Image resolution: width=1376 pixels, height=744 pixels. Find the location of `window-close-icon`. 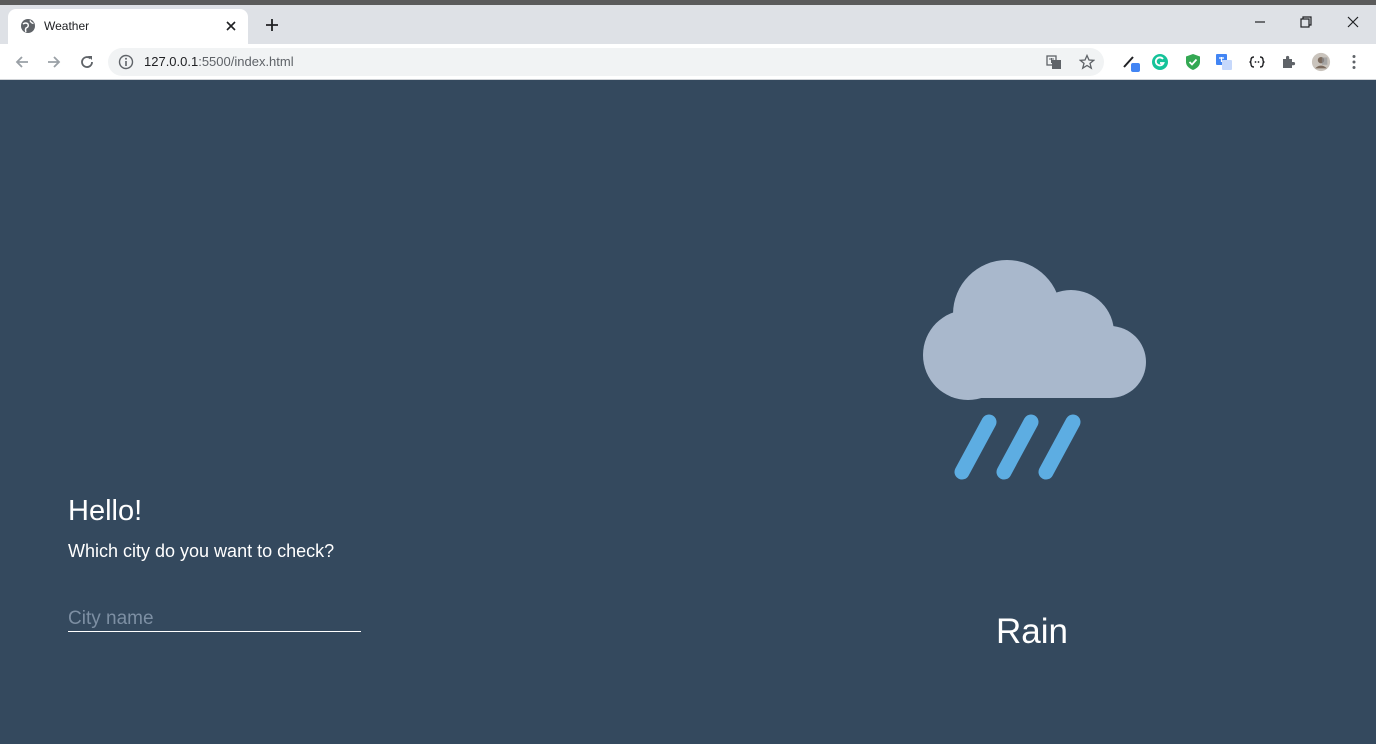

window-close-icon is located at coordinates (1353, 22).